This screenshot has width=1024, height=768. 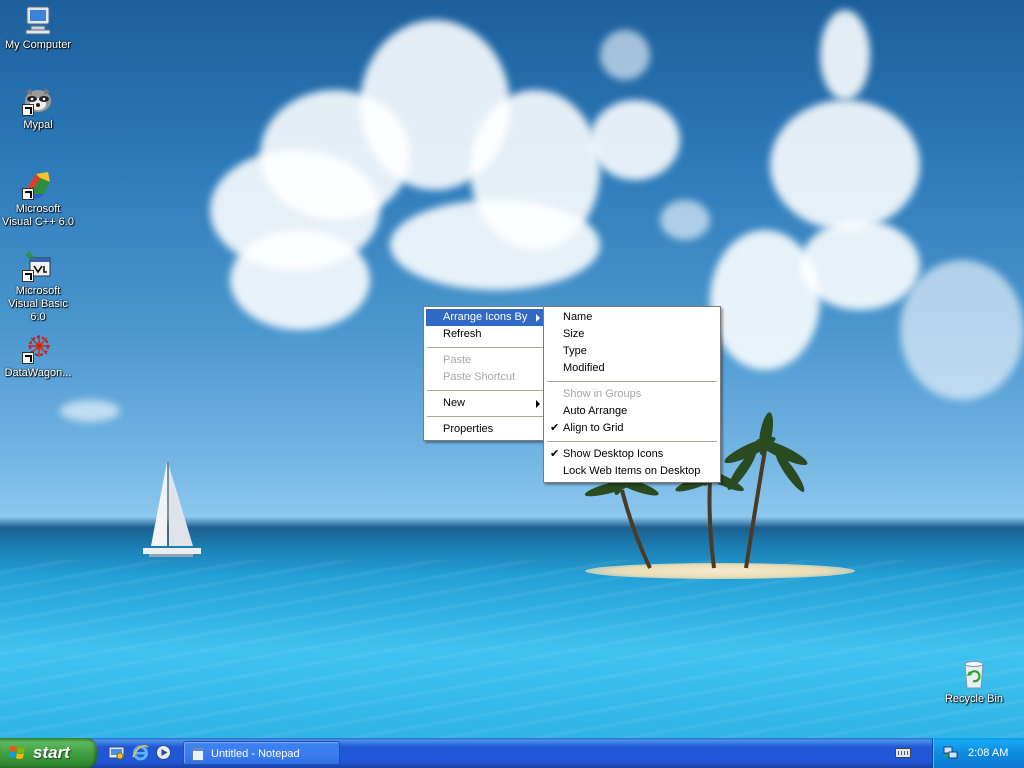 I want to click on visual-cpp-icon, so click(x=38, y=184).